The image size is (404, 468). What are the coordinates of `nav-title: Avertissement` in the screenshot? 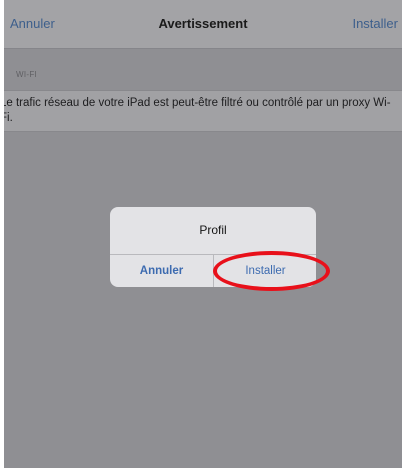 It's located at (203, 23).